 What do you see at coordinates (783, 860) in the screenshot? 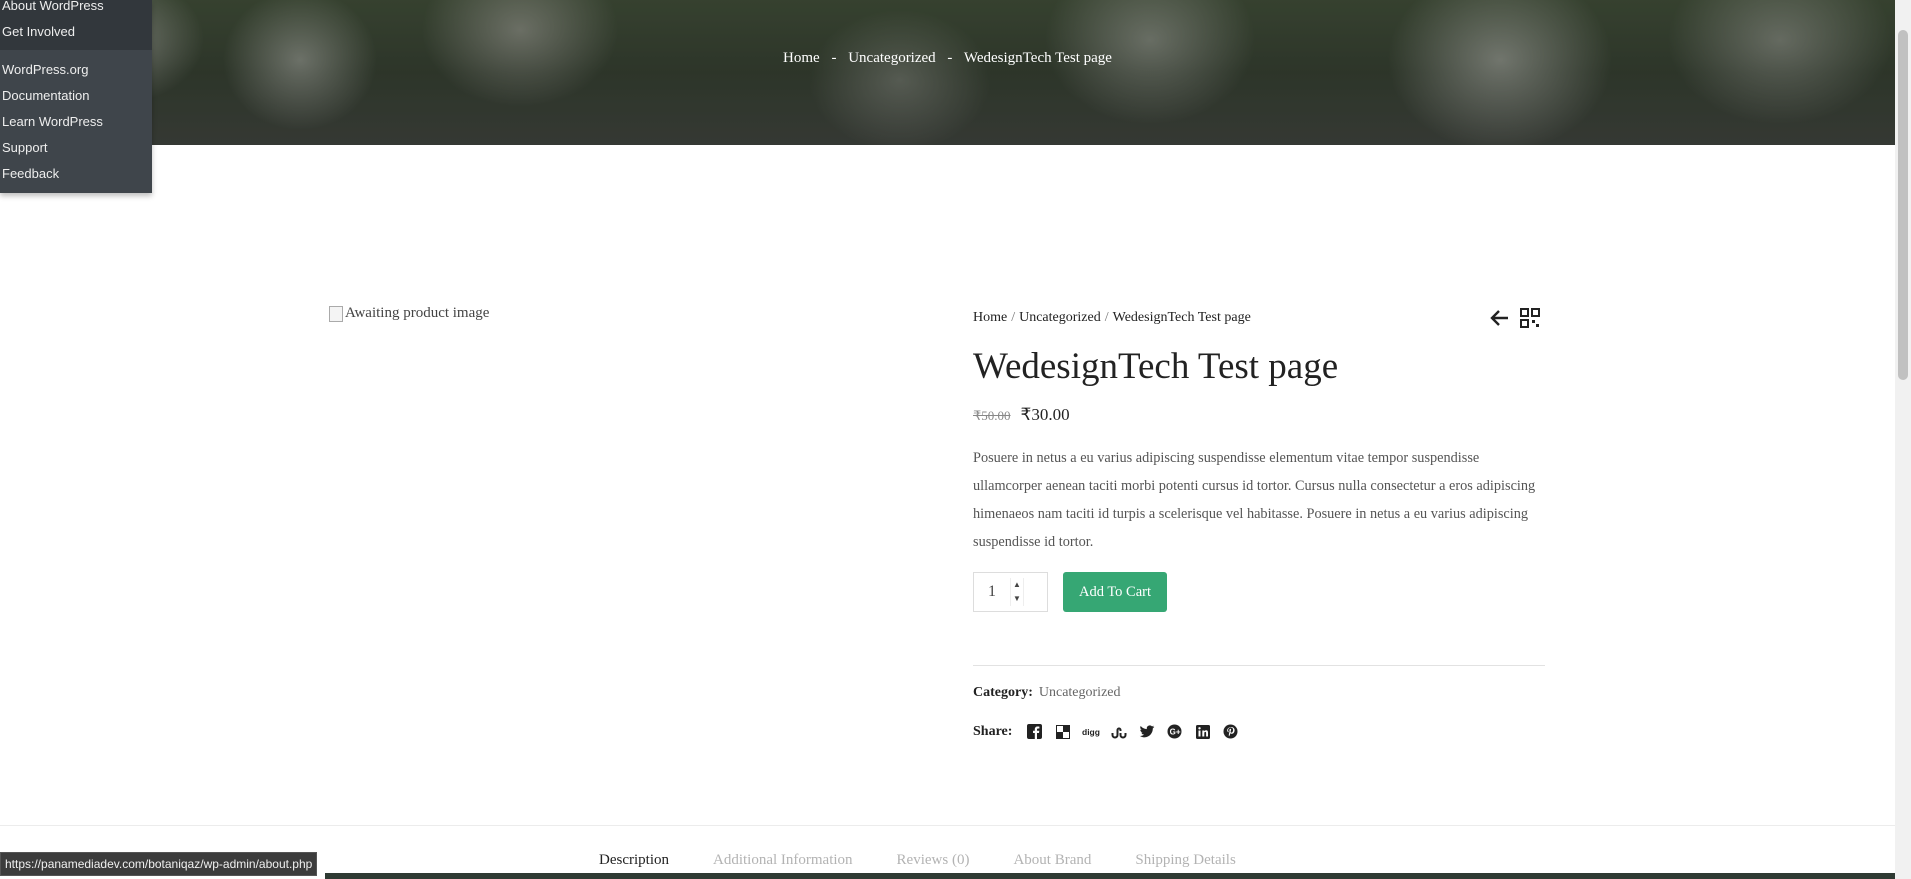
I see `tab-additional-information: Additional Information` at bounding box center [783, 860].